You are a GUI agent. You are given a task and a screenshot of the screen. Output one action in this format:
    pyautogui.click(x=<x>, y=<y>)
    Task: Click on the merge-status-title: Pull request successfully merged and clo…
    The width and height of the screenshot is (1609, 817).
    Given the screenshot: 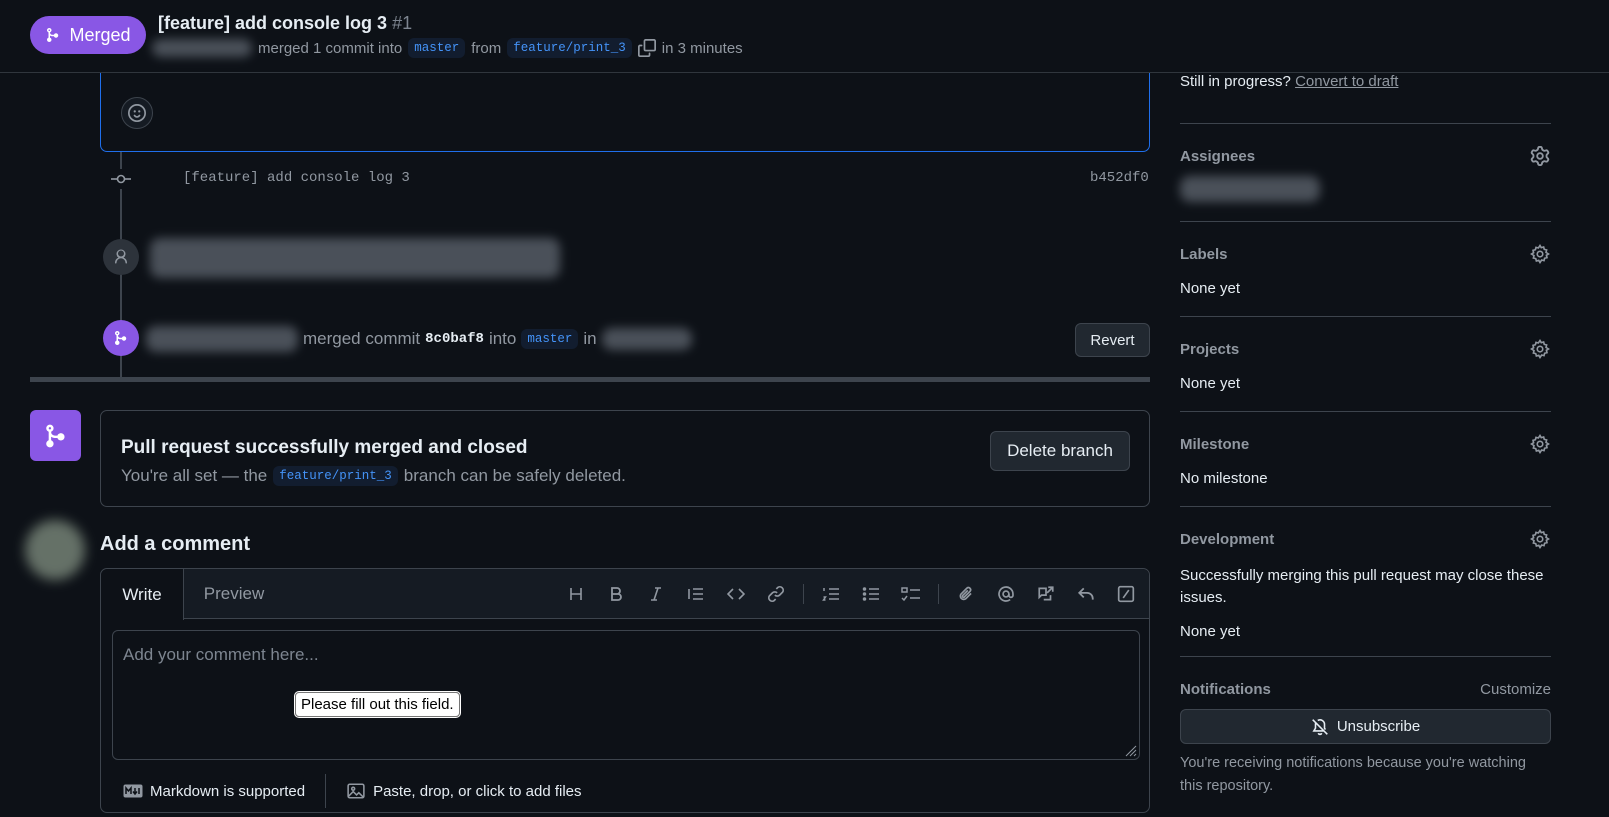 What is the action you would take?
    pyautogui.click(x=324, y=447)
    